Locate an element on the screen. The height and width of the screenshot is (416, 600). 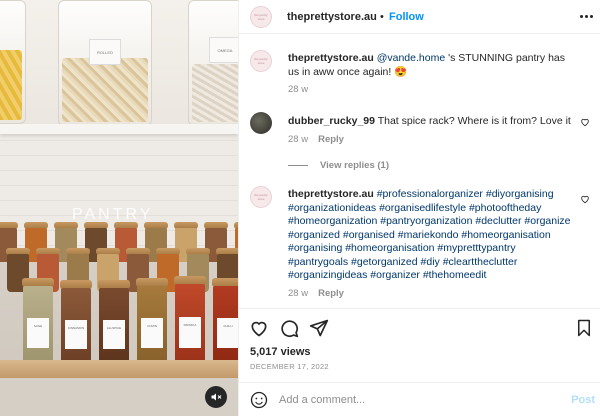
action-bar is located at coordinates (419, 326).